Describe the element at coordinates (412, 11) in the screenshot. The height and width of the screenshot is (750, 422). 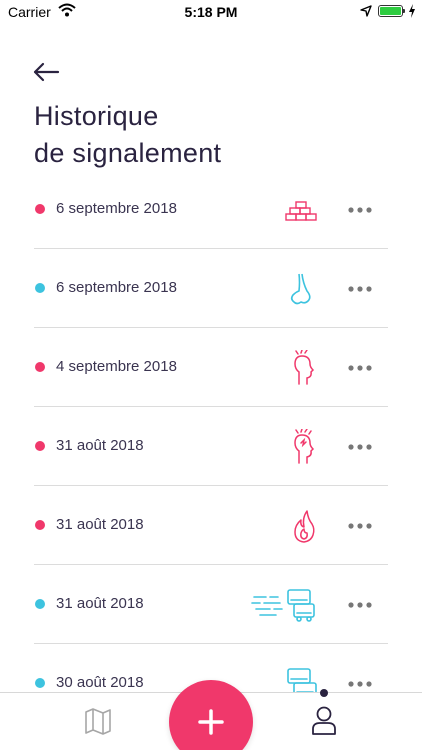
I see `charging-bolt-icon` at that location.